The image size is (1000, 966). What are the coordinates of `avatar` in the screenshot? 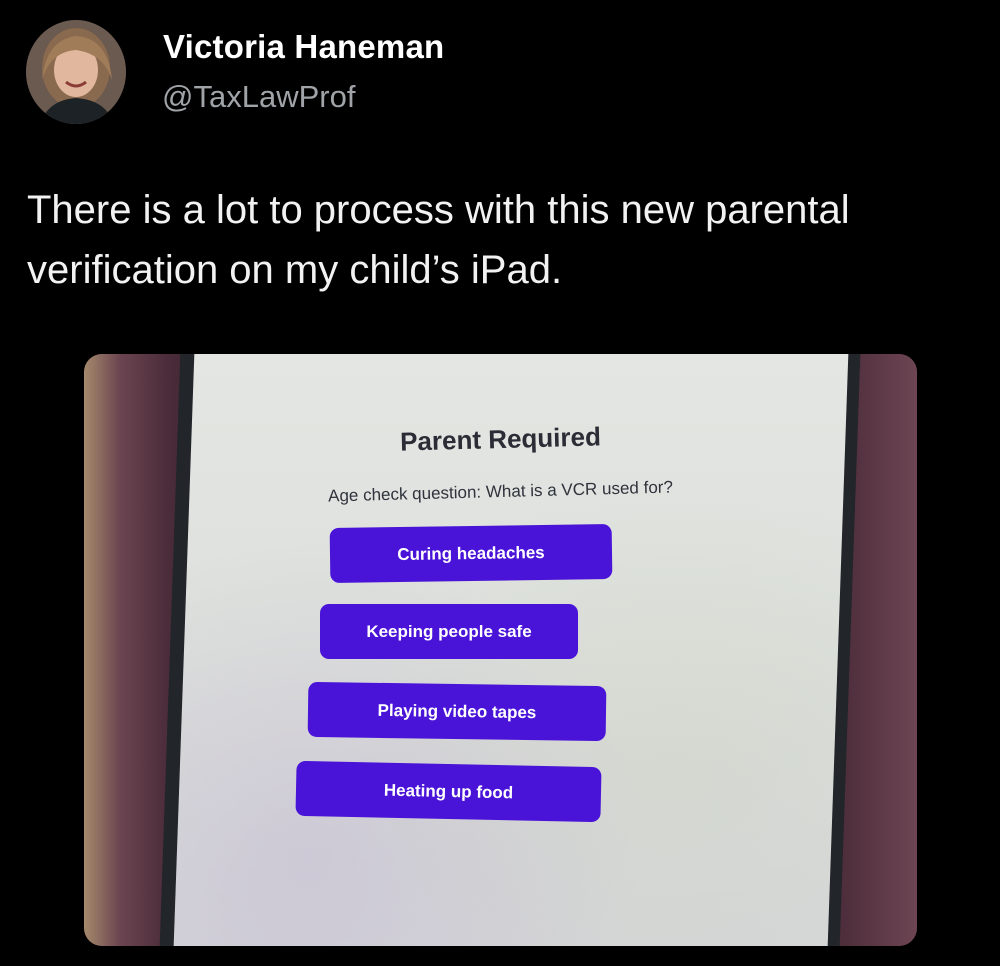 It's located at (76, 72).